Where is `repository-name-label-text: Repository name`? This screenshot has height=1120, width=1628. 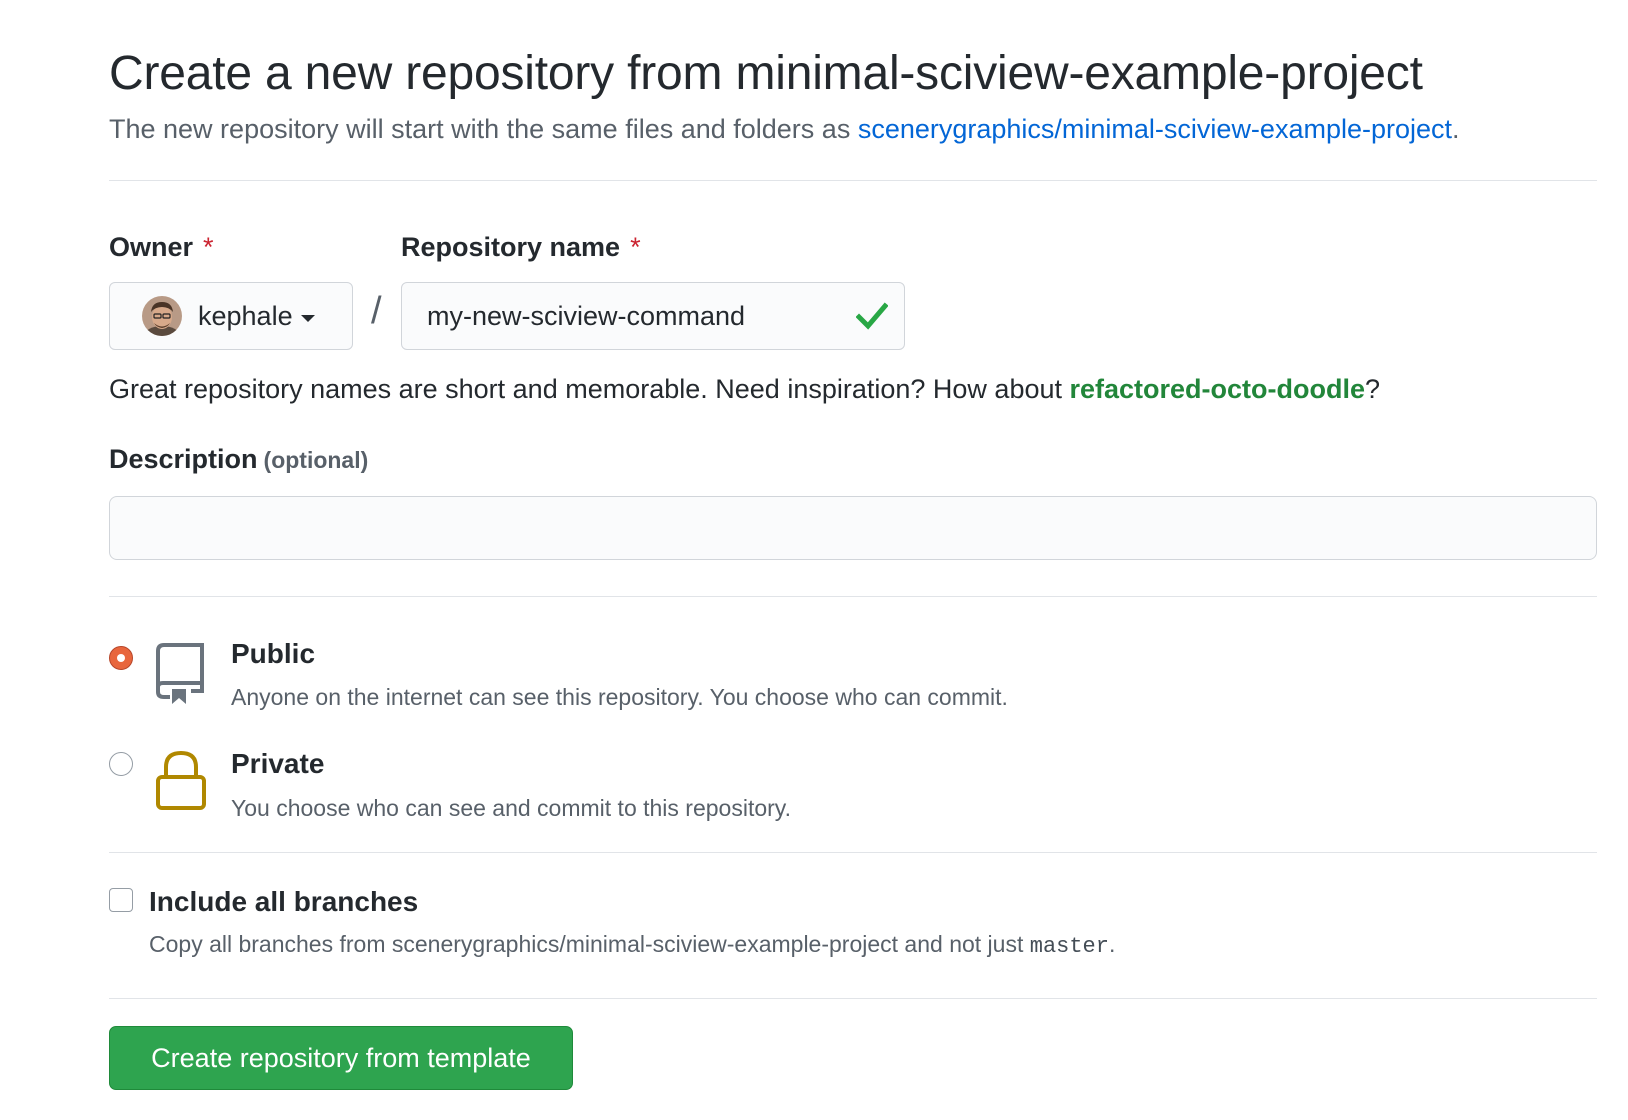 repository-name-label-text: Repository name is located at coordinates (511, 247).